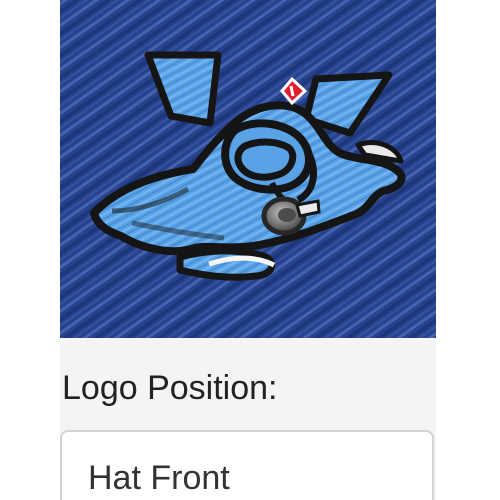 Image resolution: width=500 pixels, height=500 pixels. Describe the element at coordinates (247, 465) in the screenshot. I see `logo-position-select: Hat Front` at that location.